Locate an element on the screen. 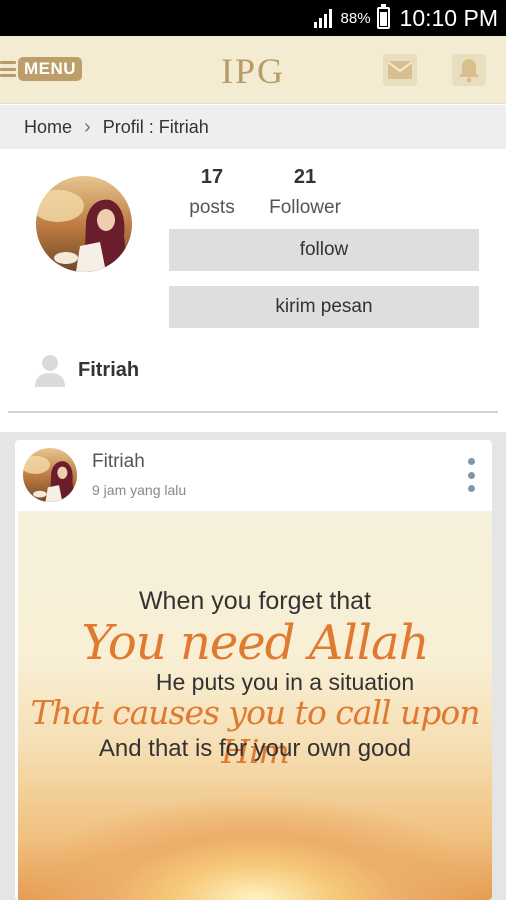  post-timestamp: 9 jam yang lalu is located at coordinates (139, 490).